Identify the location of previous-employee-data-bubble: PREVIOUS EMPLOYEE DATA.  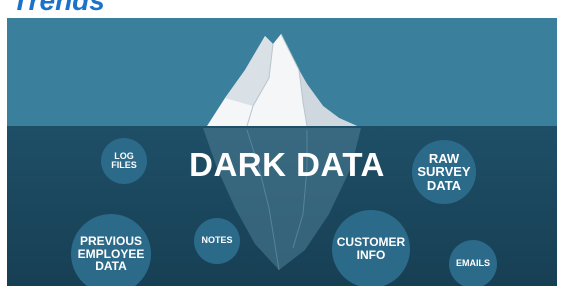
(111, 250).